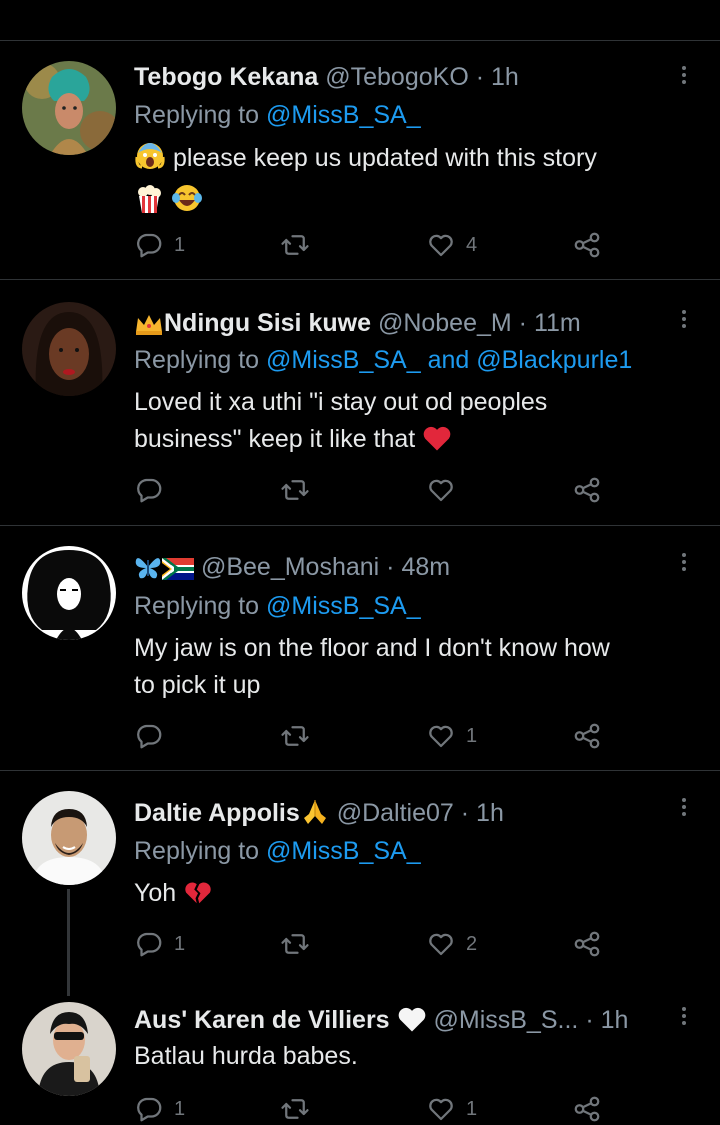 The height and width of the screenshot is (1125, 720). What do you see at coordinates (384, 158) in the screenshot?
I see `tweet-text-line1: please keep us updated with this story` at bounding box center [384, 158].